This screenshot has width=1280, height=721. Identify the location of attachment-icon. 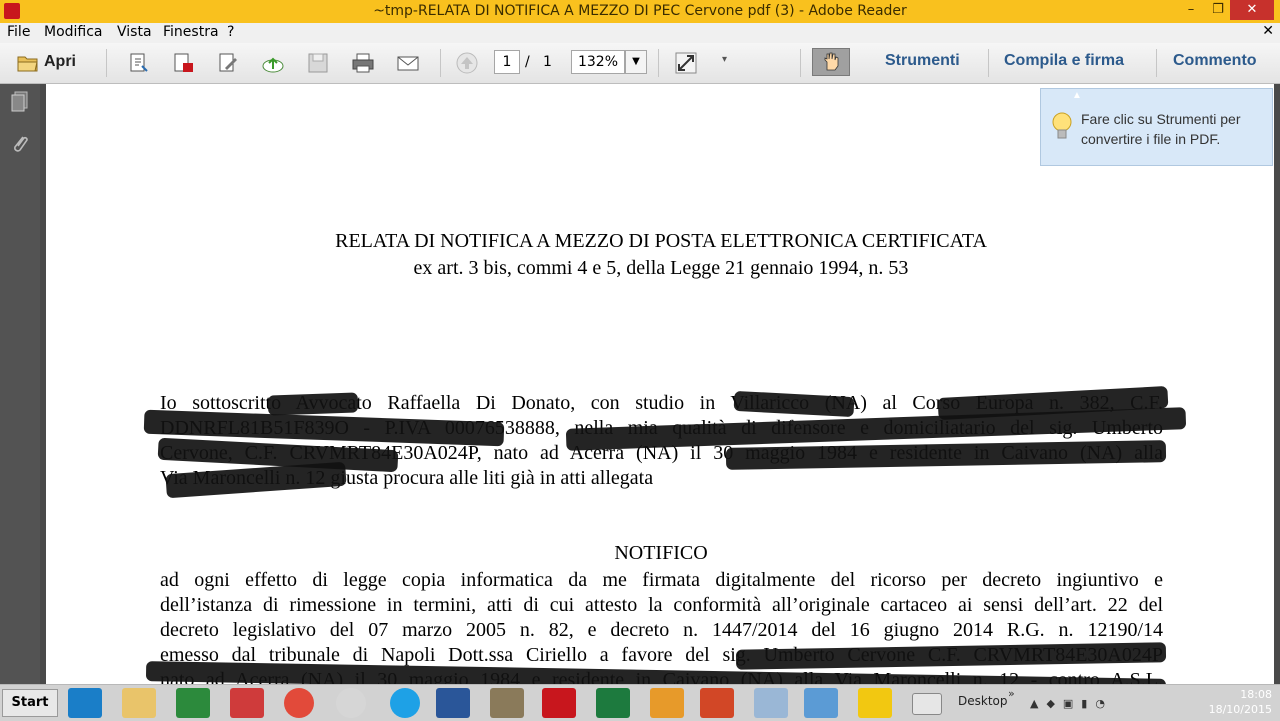
(20, 145).